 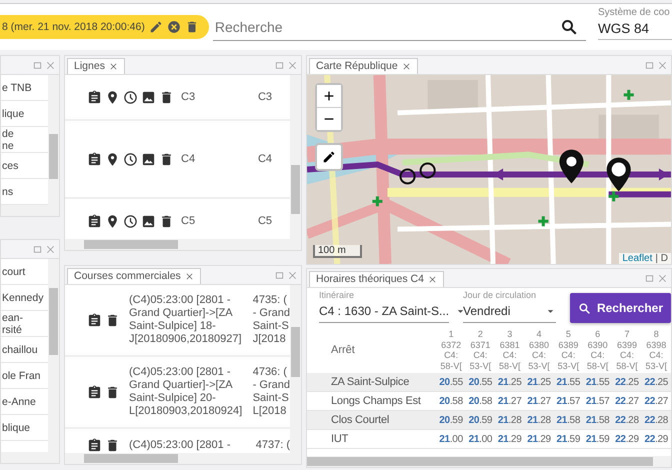 I want to click on column-header: 2 6371 C4: 53-V[, so click(x=481, y=351).